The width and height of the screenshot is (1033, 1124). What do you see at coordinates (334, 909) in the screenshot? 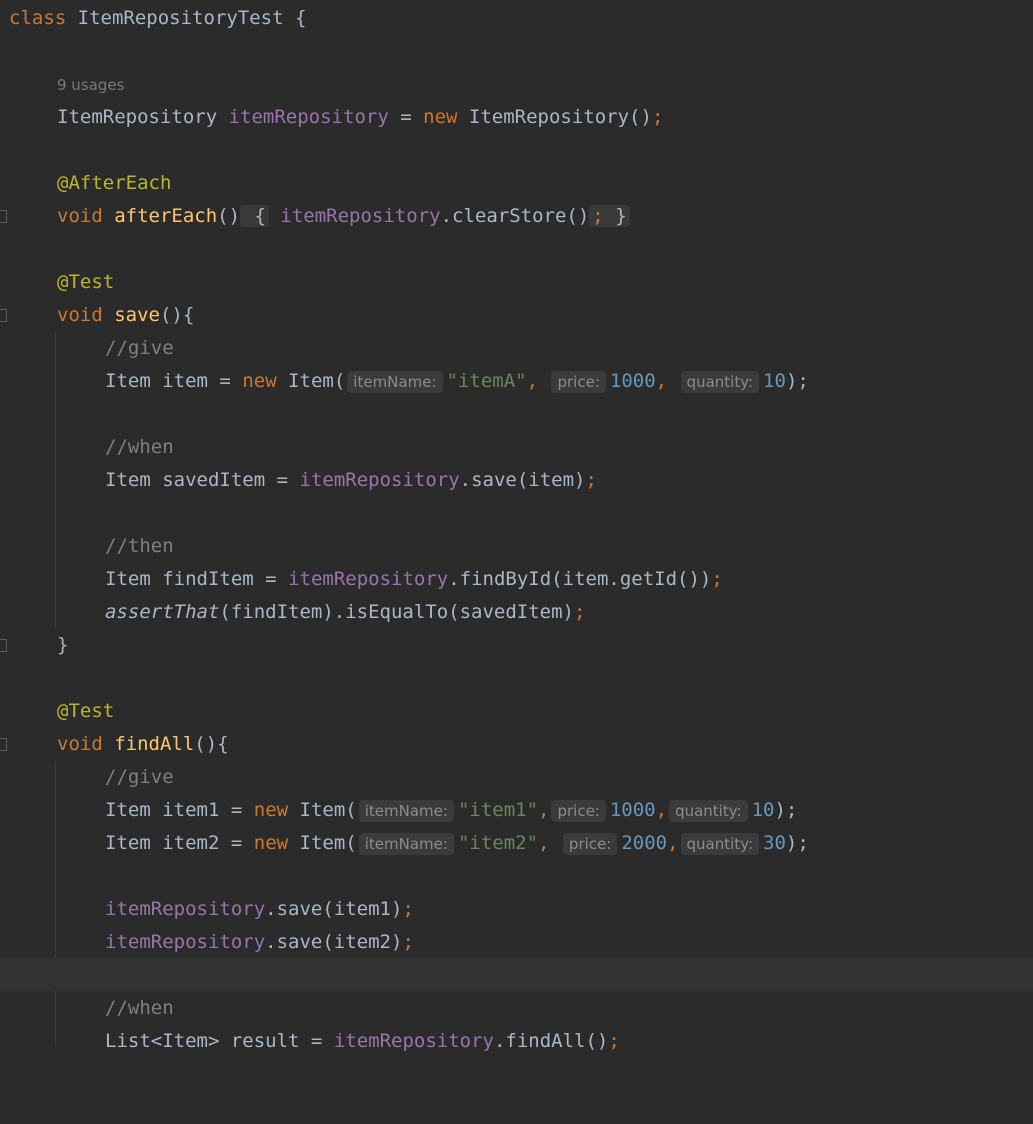
I see `method-call: .save(item1)` at bounding box center [334, 909].